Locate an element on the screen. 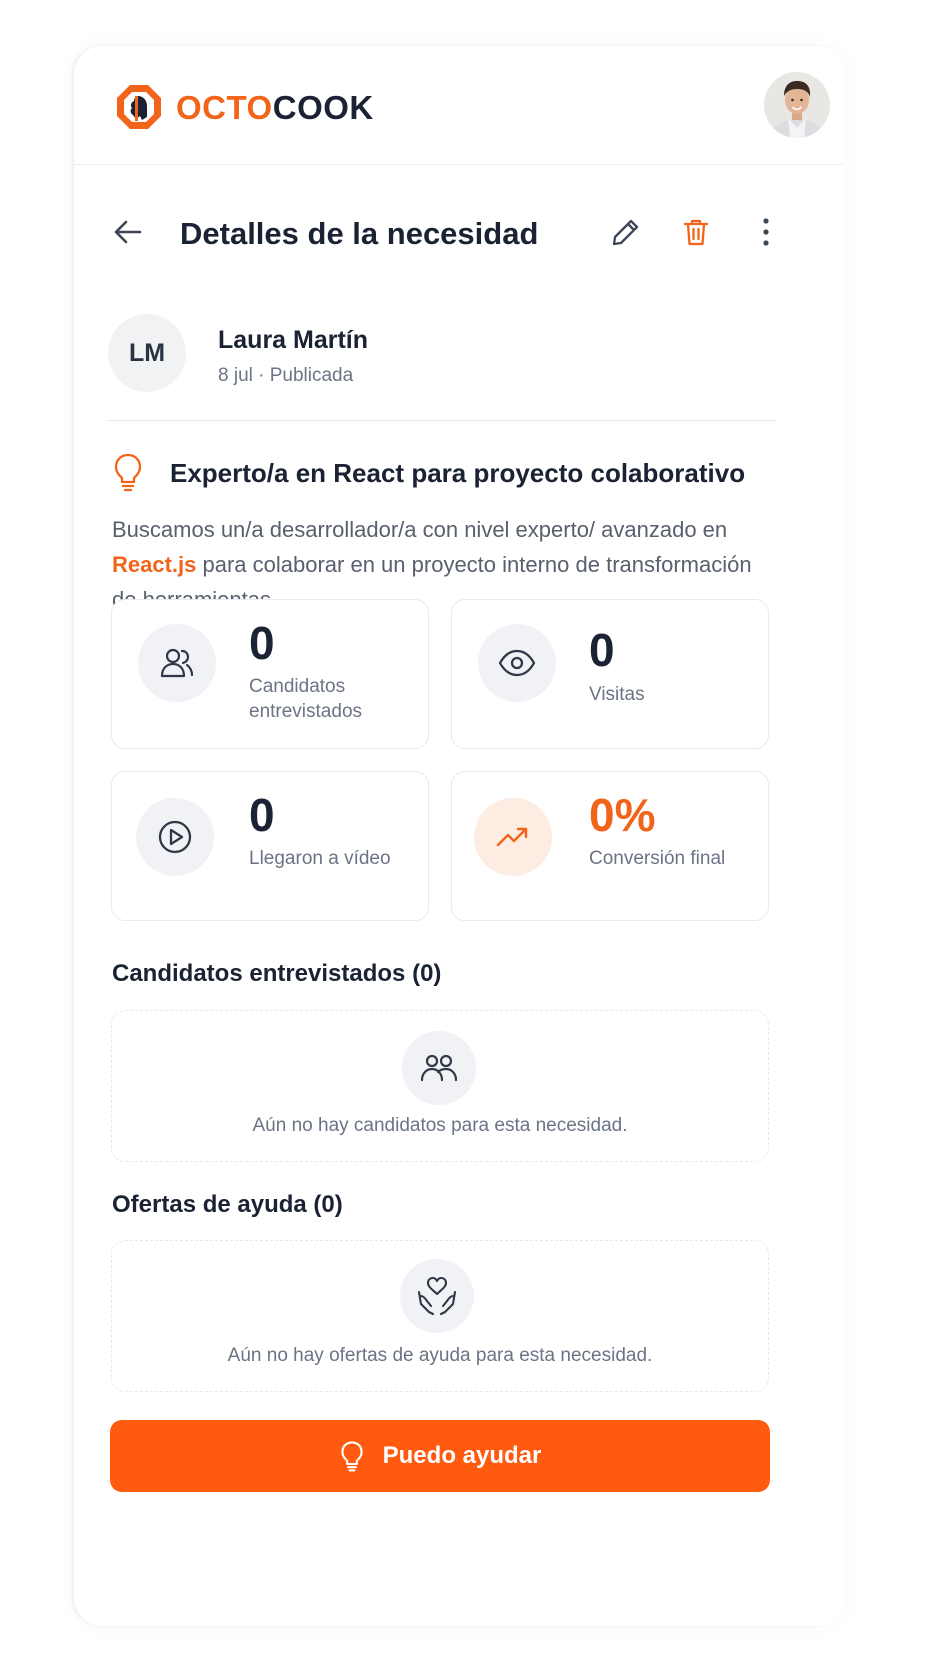 Image resolution: width=941 pixels, height=1672 pixels. delete-button is located at coordinates (696, 232).